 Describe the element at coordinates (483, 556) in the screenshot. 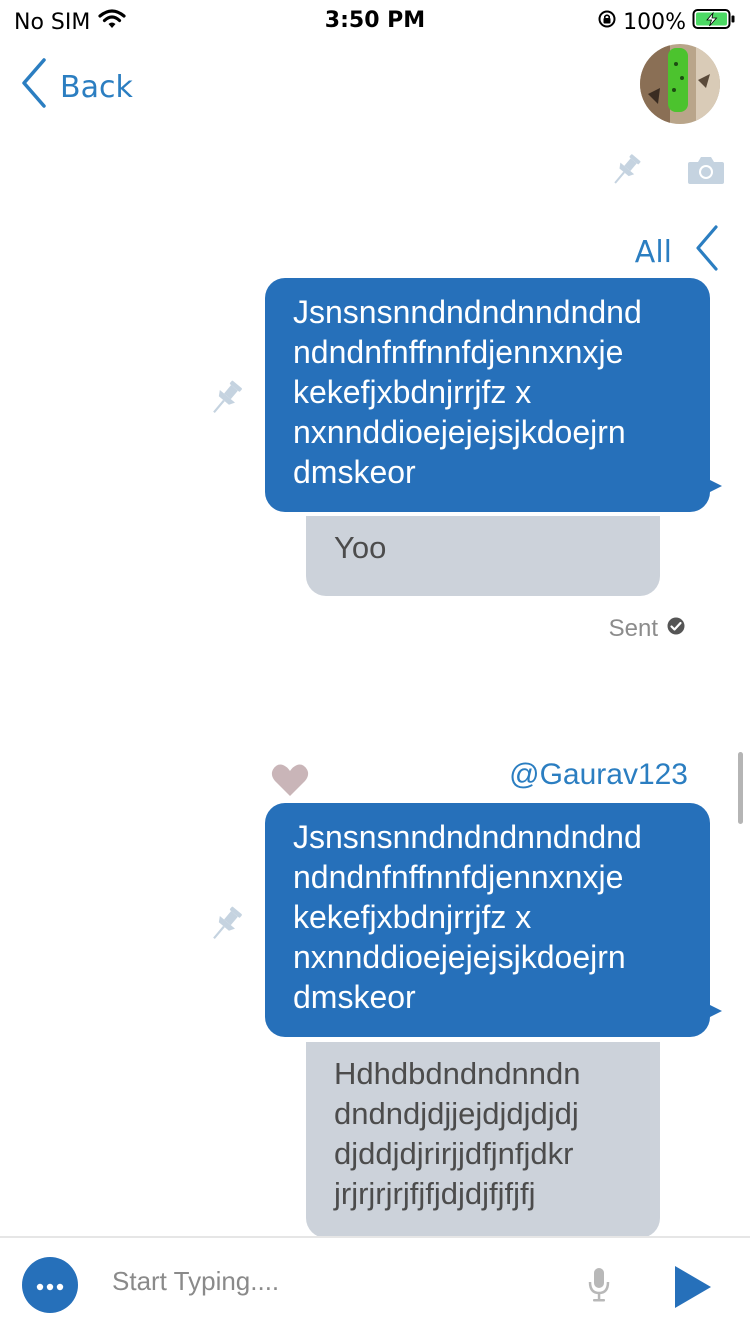

I see `reply-bubble: Yoo` at that location.